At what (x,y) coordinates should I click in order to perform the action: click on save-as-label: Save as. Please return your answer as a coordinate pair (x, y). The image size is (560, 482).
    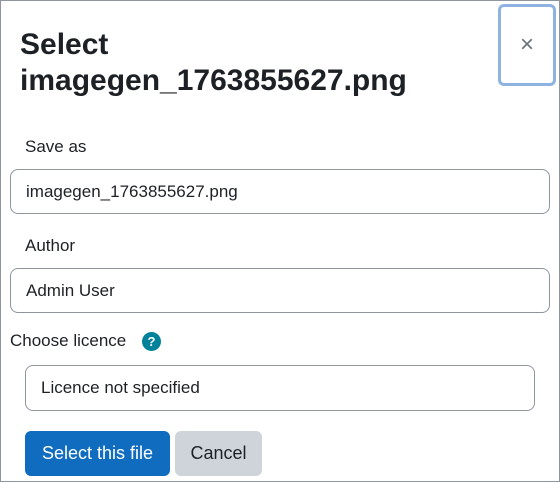
    Looking at the image, I should click on (56, 146).